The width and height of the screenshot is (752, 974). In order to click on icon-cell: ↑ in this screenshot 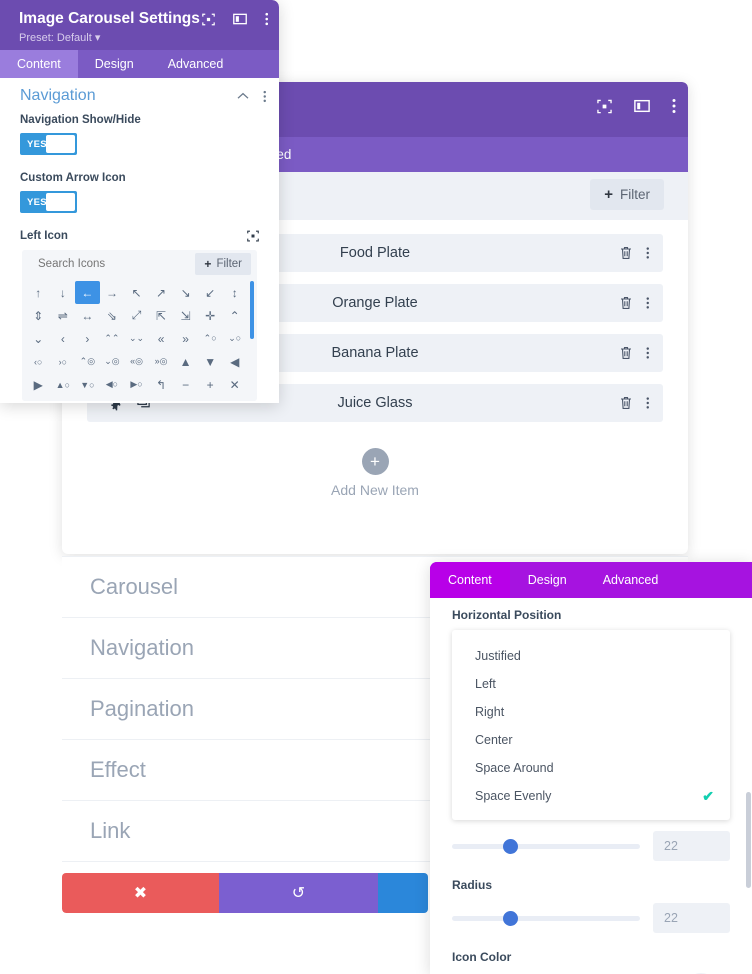, I will do `click(38, 292)`.